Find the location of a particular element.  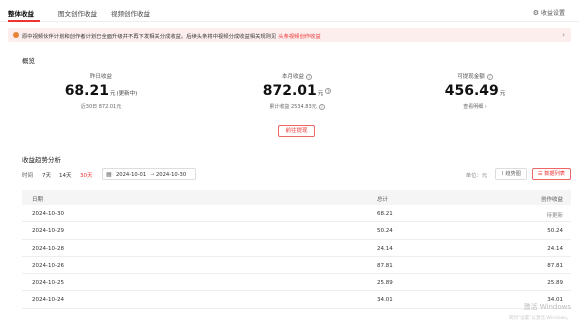

column-date: 日期 is located at coordinates (38, 200).